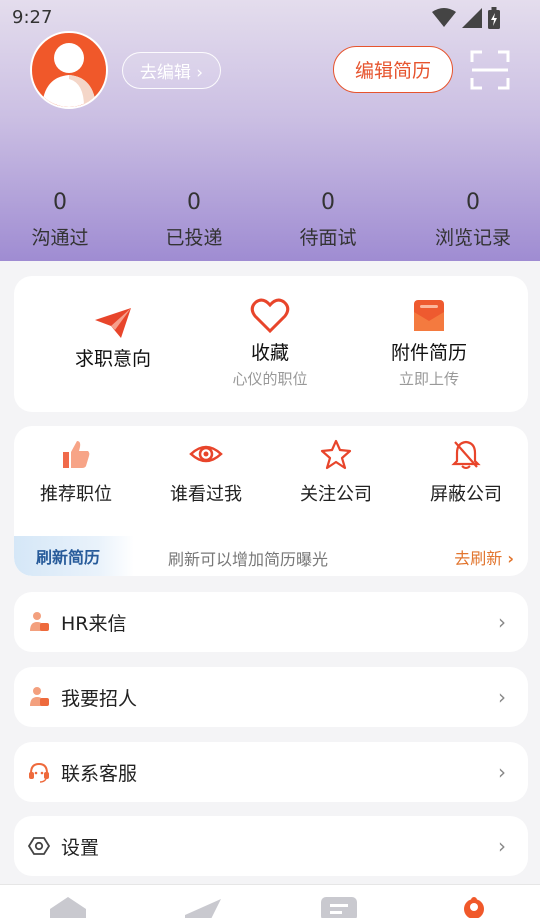 The image size is (540, 918). What do you see at coordinates (269, 353) in the screenshot?
I see `favorites-title: 收藏` at bounding box center [269, 353].